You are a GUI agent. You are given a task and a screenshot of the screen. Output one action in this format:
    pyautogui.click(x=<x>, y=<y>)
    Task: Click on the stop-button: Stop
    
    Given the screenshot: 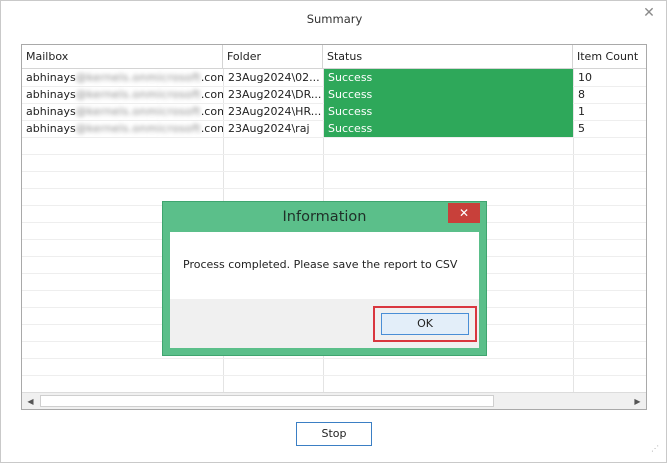 What is the action you would take?
    pyautogui.click(x=334, y=434)
    